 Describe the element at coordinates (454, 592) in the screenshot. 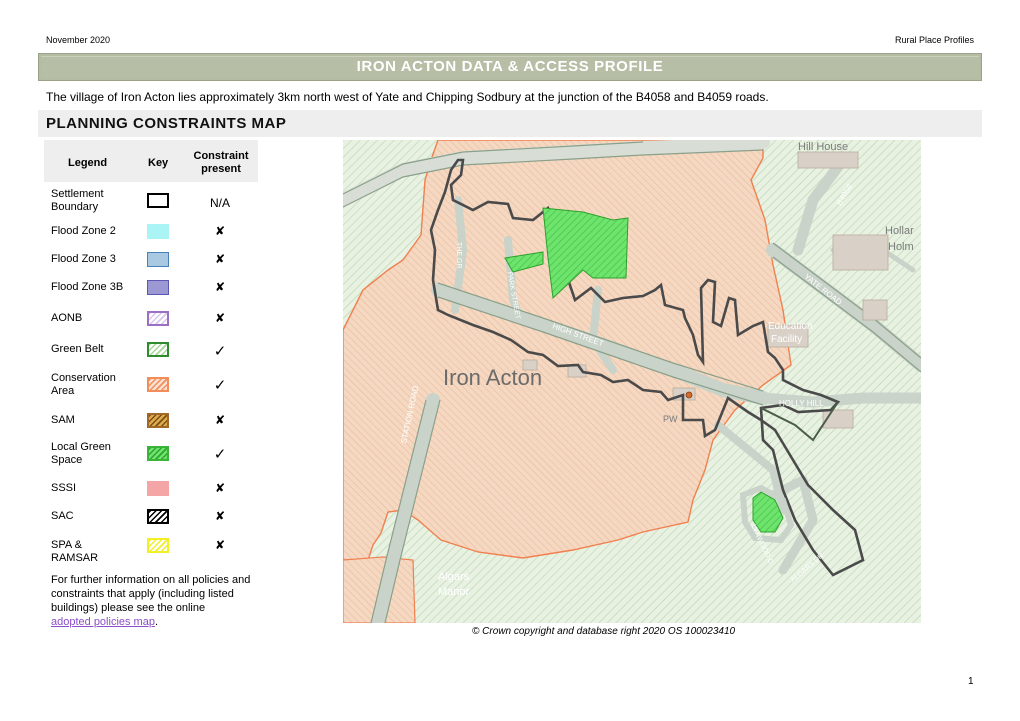

I see `map-label-manor: Manor` at that location.